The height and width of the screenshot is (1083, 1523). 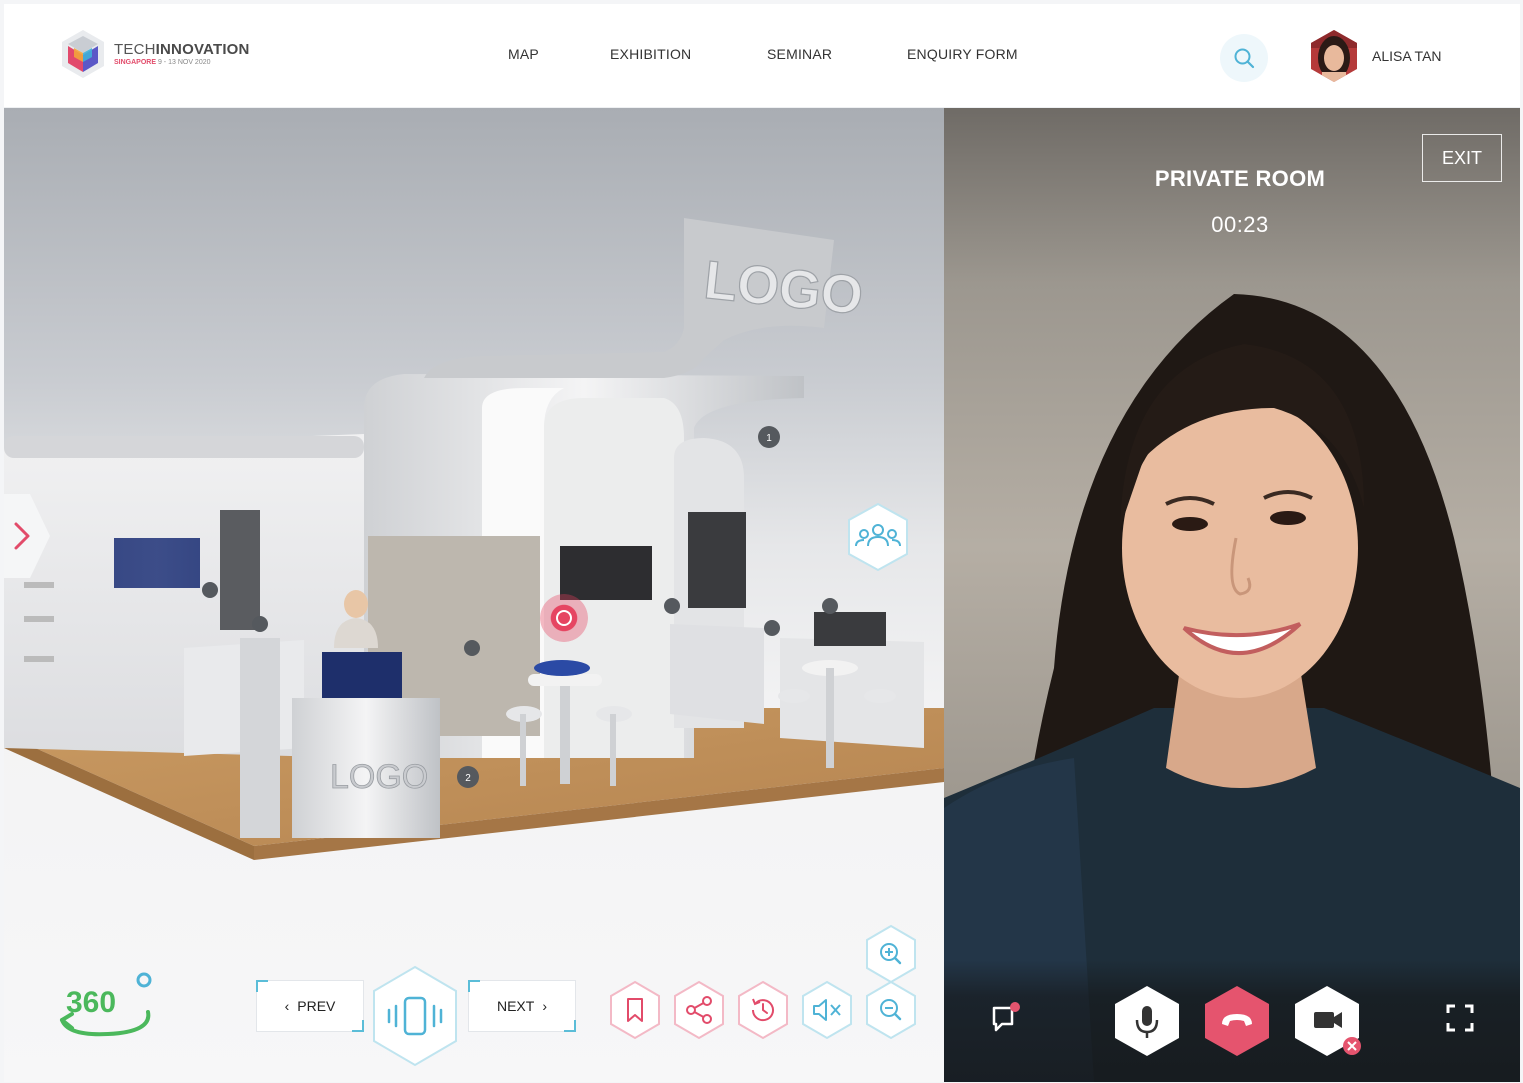 I want to click on share-button, so click(x=699, y=1010).